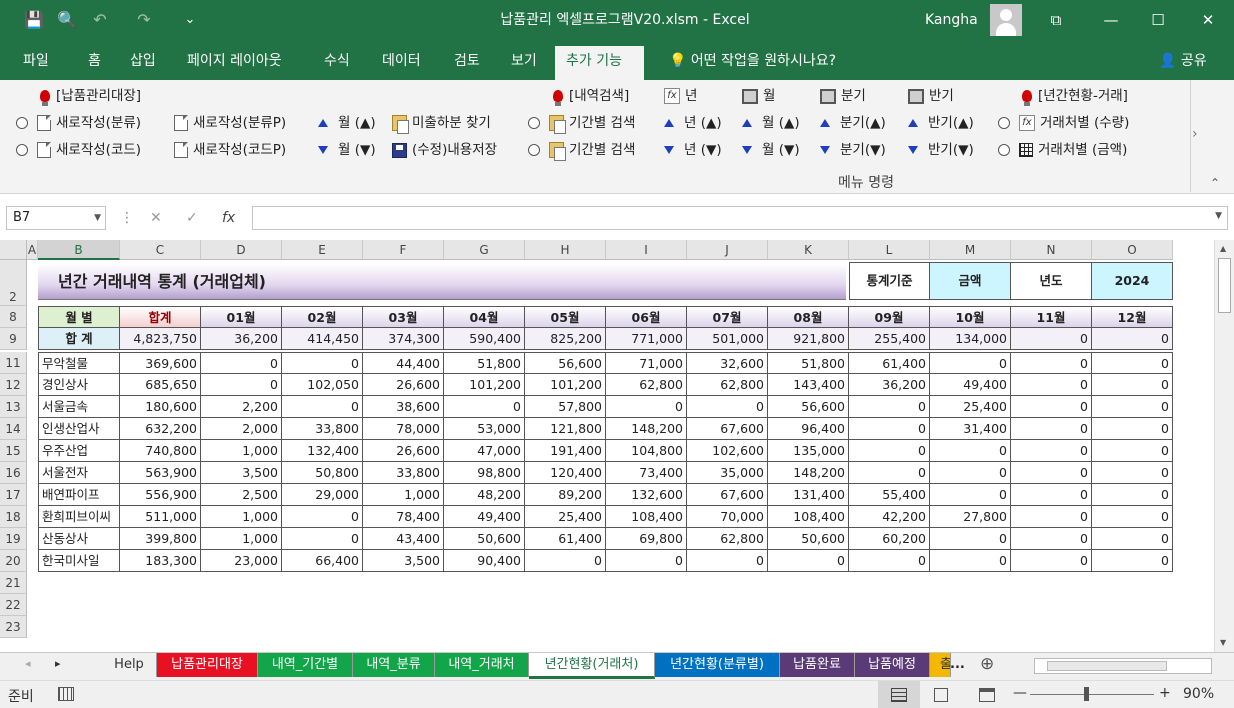 This screenshot has height=708, width=1234. I want to click on vendor-month-value: 2,500, so click(241, 495).